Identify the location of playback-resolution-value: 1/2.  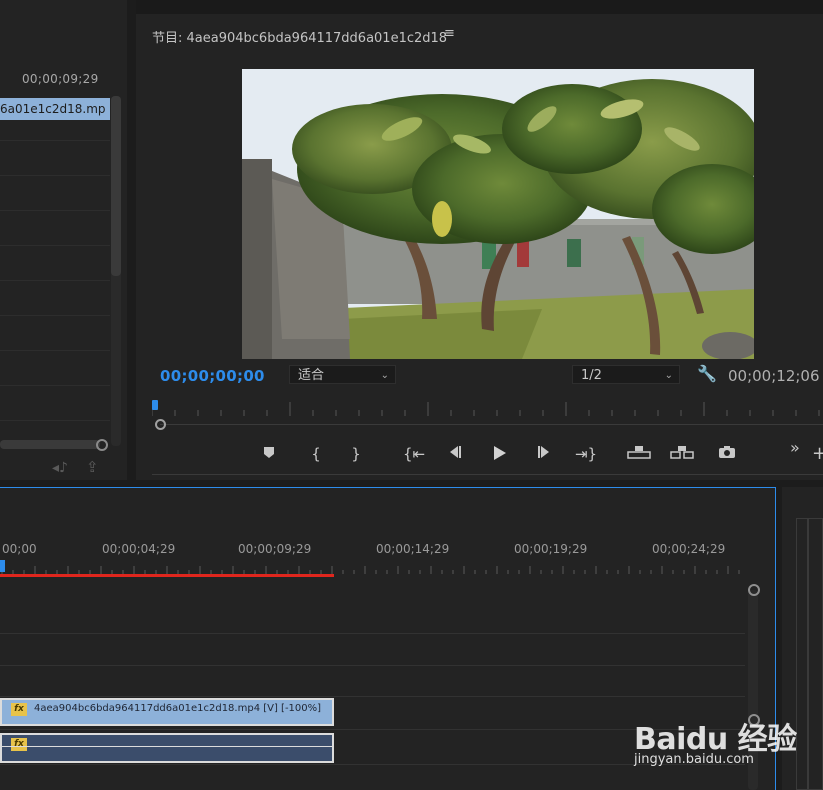
(591, 375).